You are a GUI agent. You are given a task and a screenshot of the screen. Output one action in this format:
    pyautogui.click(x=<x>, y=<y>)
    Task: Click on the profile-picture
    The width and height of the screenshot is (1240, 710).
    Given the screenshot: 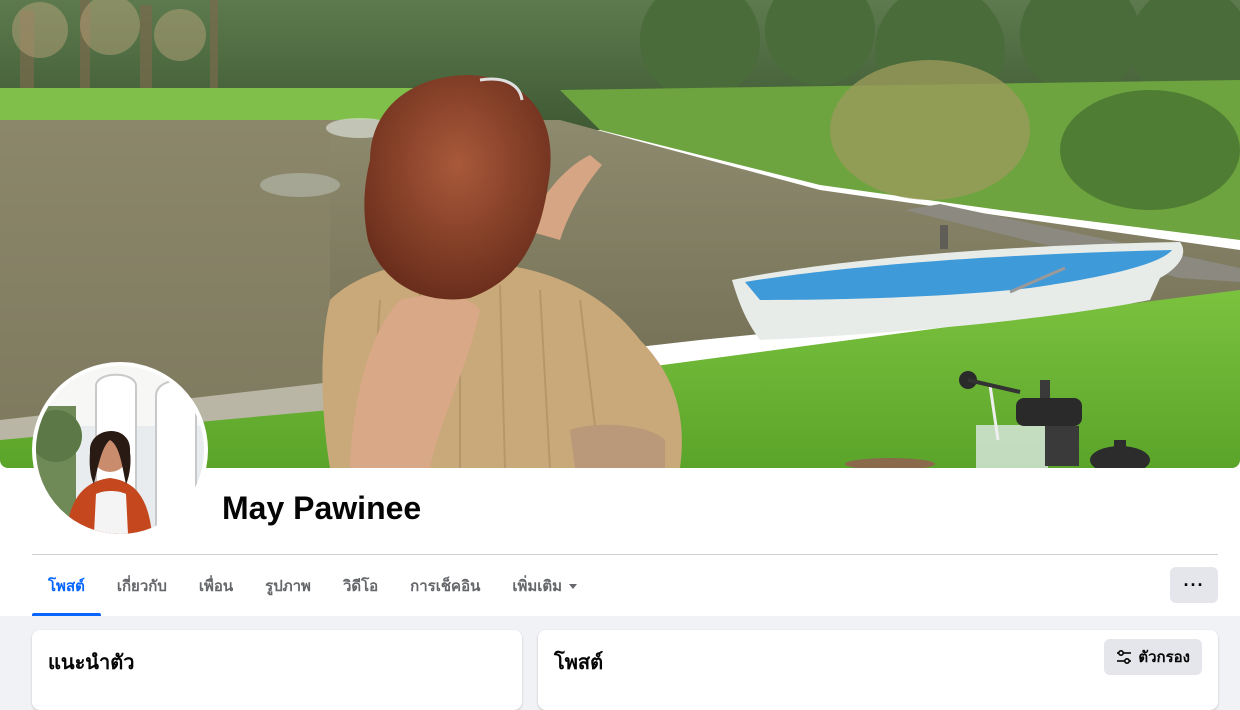 What is the action you would take?
    pyautogui.click(x=120, y=450)
    